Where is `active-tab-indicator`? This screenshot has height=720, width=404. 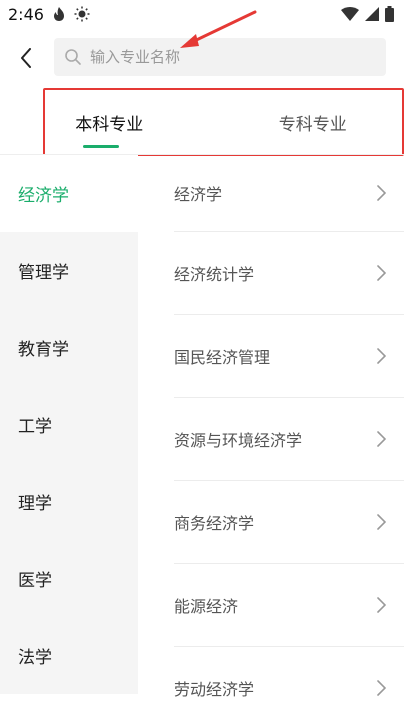 active-tab-indicator is located at coordinates (101, 146).